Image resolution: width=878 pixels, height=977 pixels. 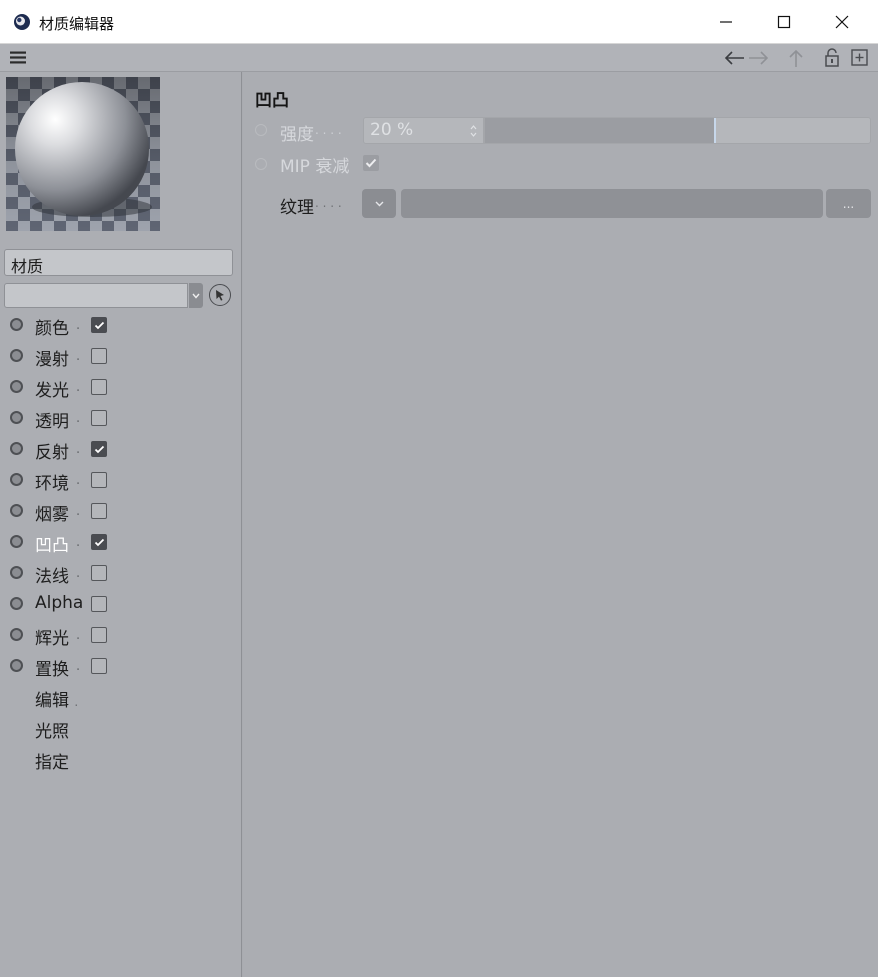 I want to click on channel-label: 辉光, so click(x=52, y=636).